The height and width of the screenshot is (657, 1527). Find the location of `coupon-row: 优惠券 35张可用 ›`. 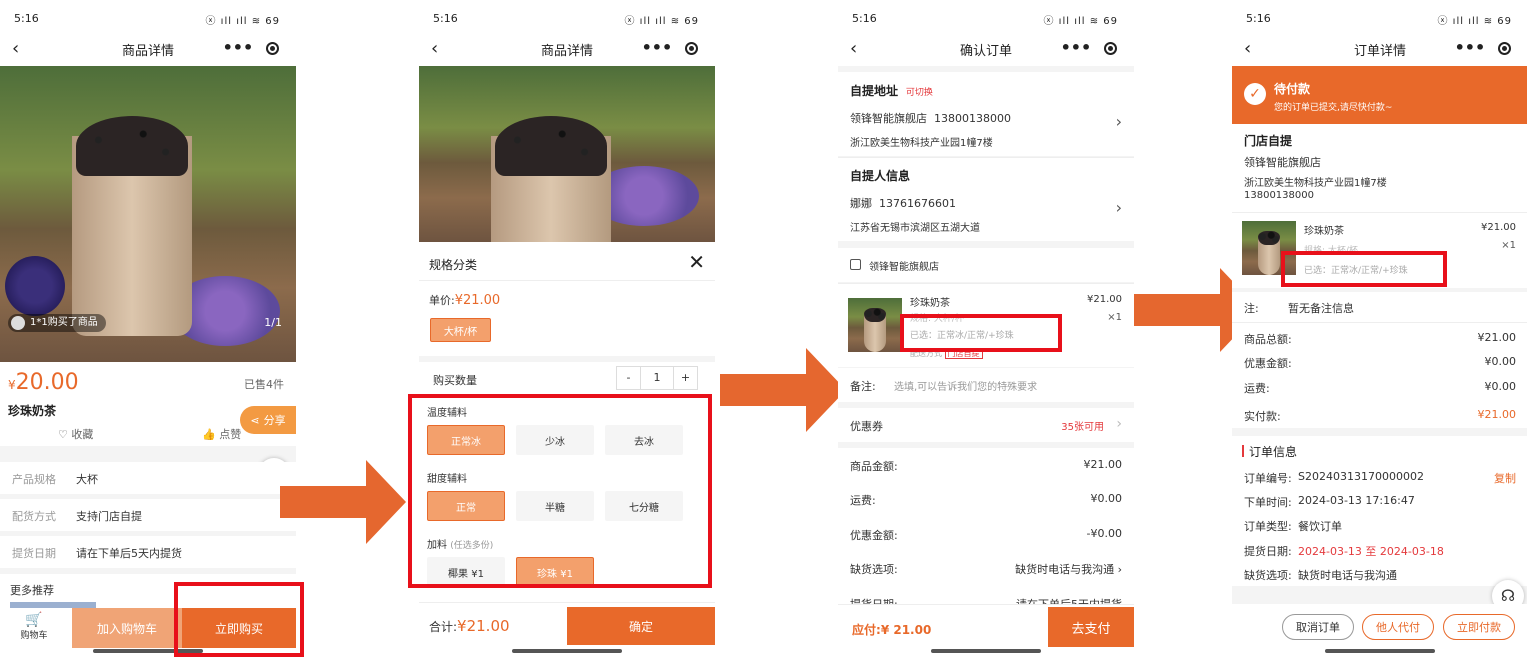

coupon-row: 优惠券 35张可用 › is located at coordinates (986, 425).